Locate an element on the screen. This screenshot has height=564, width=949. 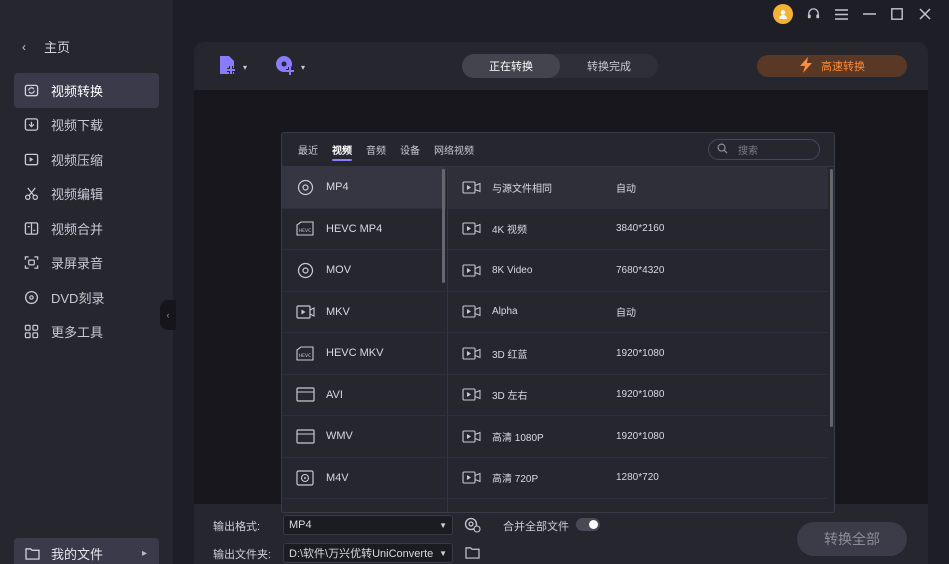
convert-all-button: 转换全部 is located at coordinates (852, 539).